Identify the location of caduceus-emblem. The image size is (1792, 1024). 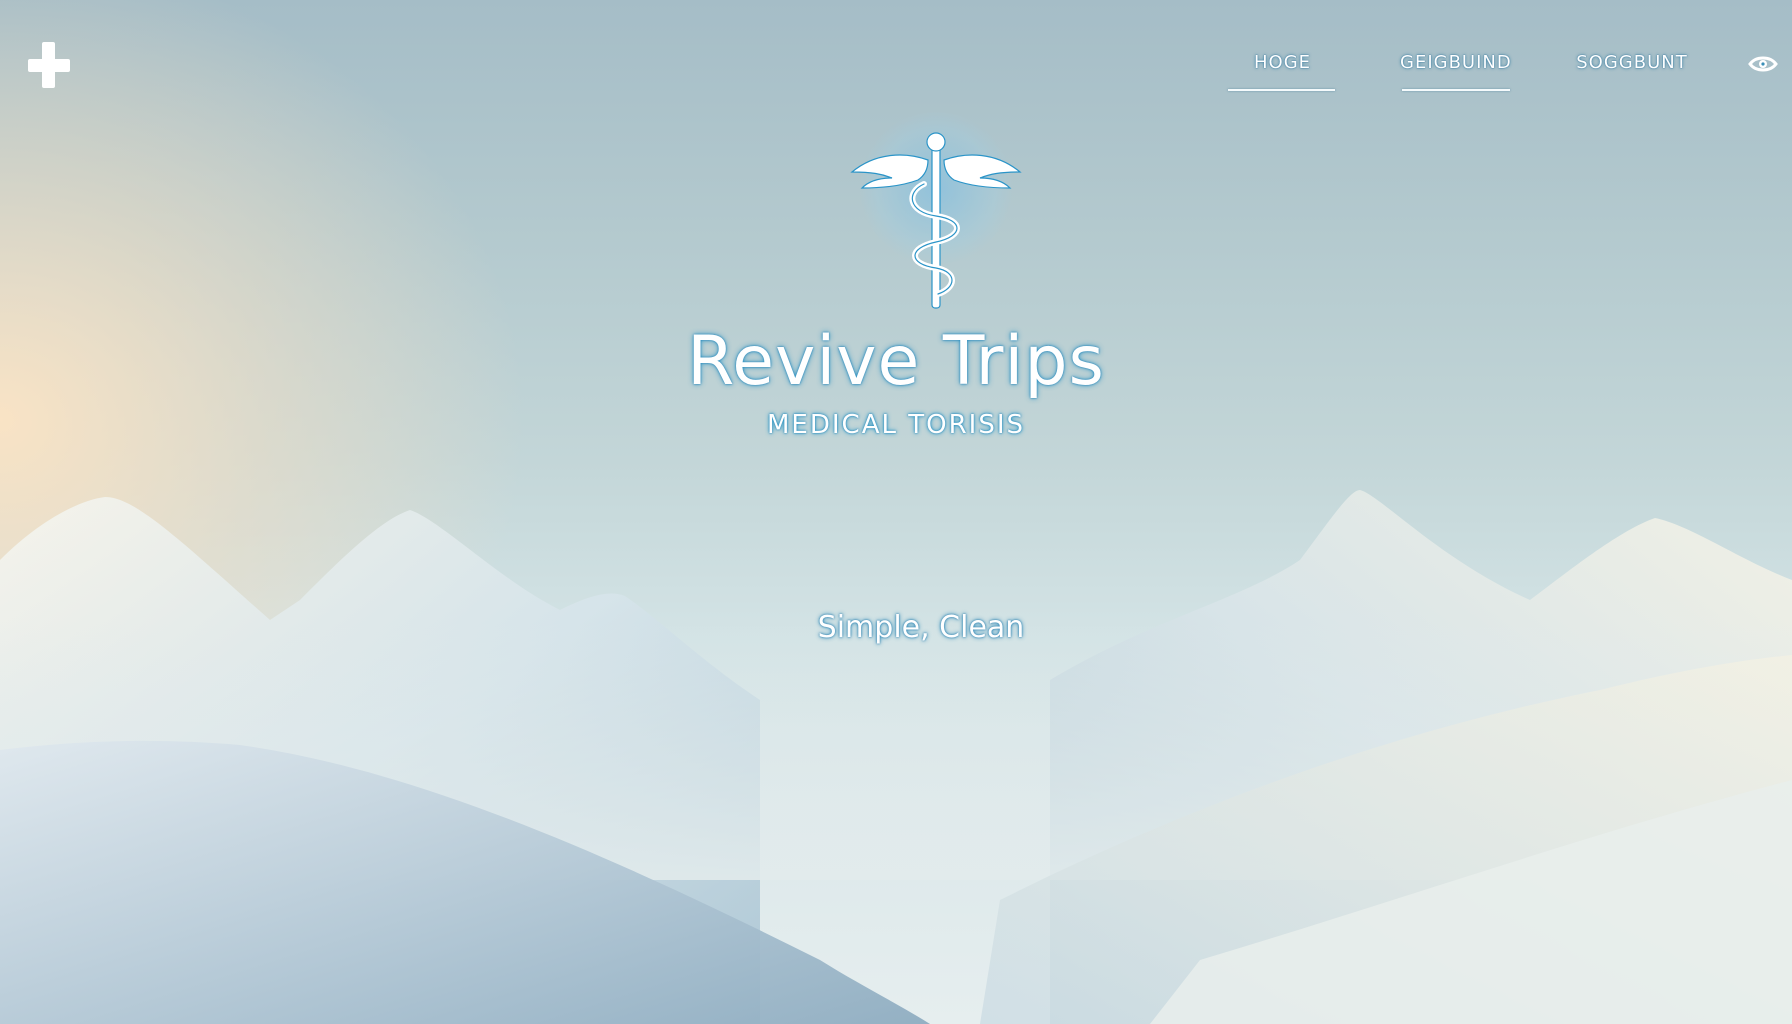
(936, 212).